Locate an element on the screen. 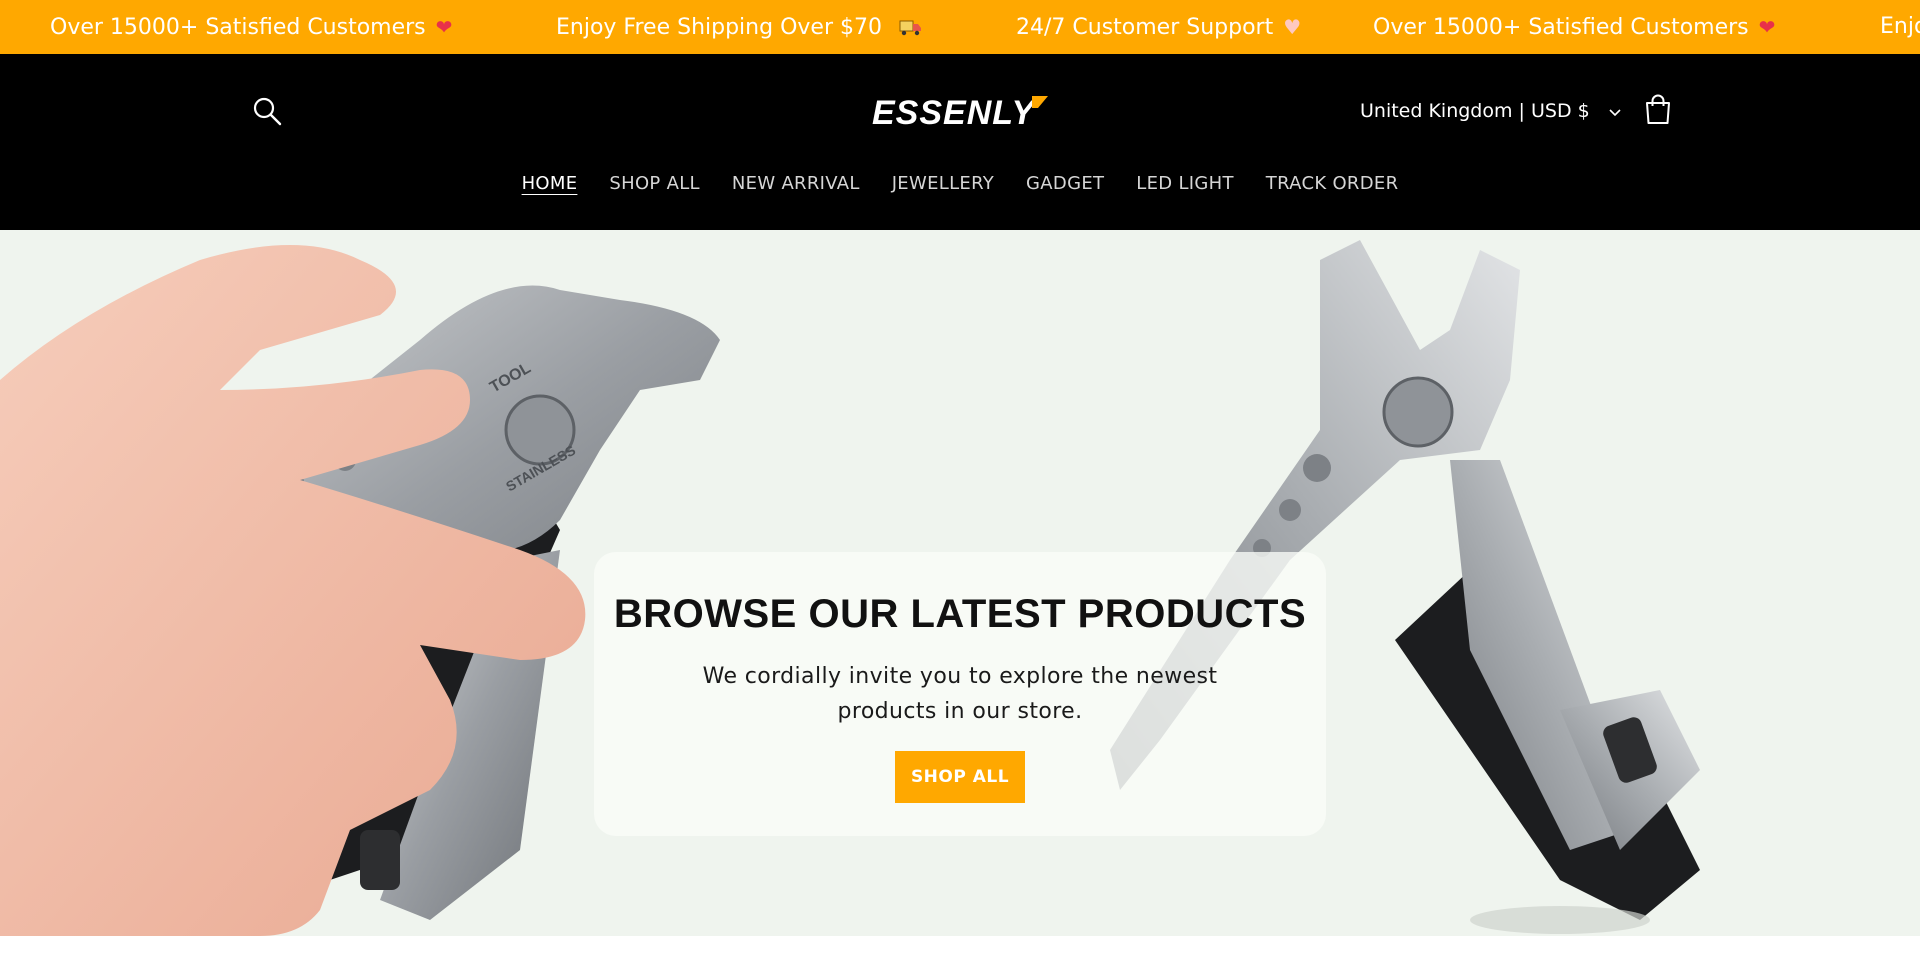 This screenshot has height=964, width=1920. site-logo: ESSENLY is located at coordinates (960, 109).